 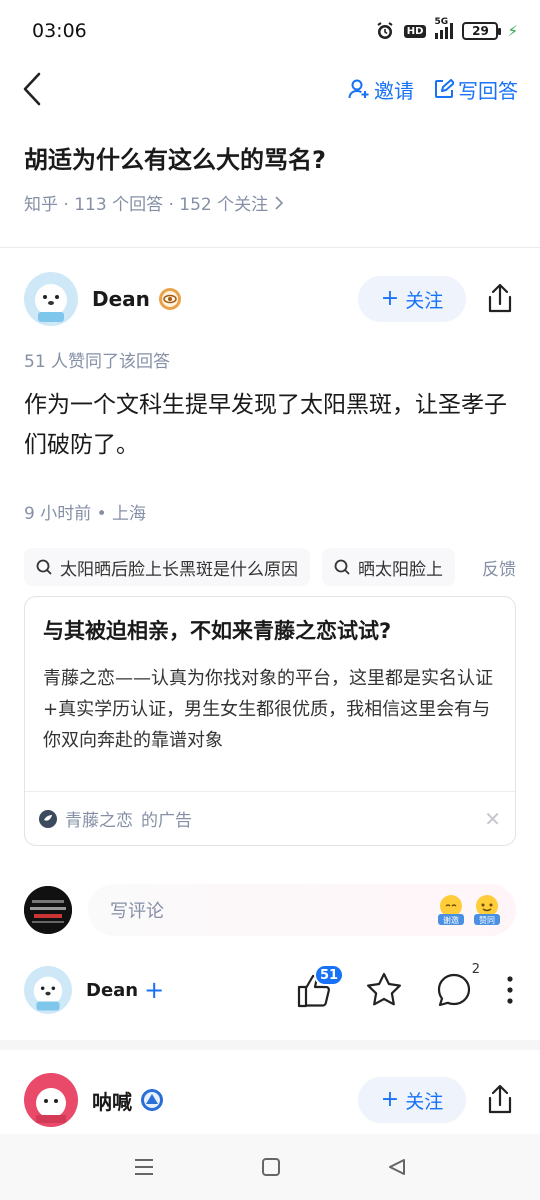 I want to click on top-nav: 邀请 写回答, so click(x=270, y=89).